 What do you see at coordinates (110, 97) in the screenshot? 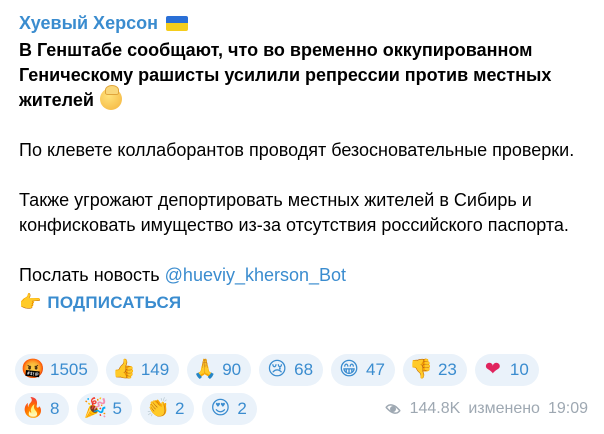
I see `exploding-head-icon` at bounding box center [110, 97].